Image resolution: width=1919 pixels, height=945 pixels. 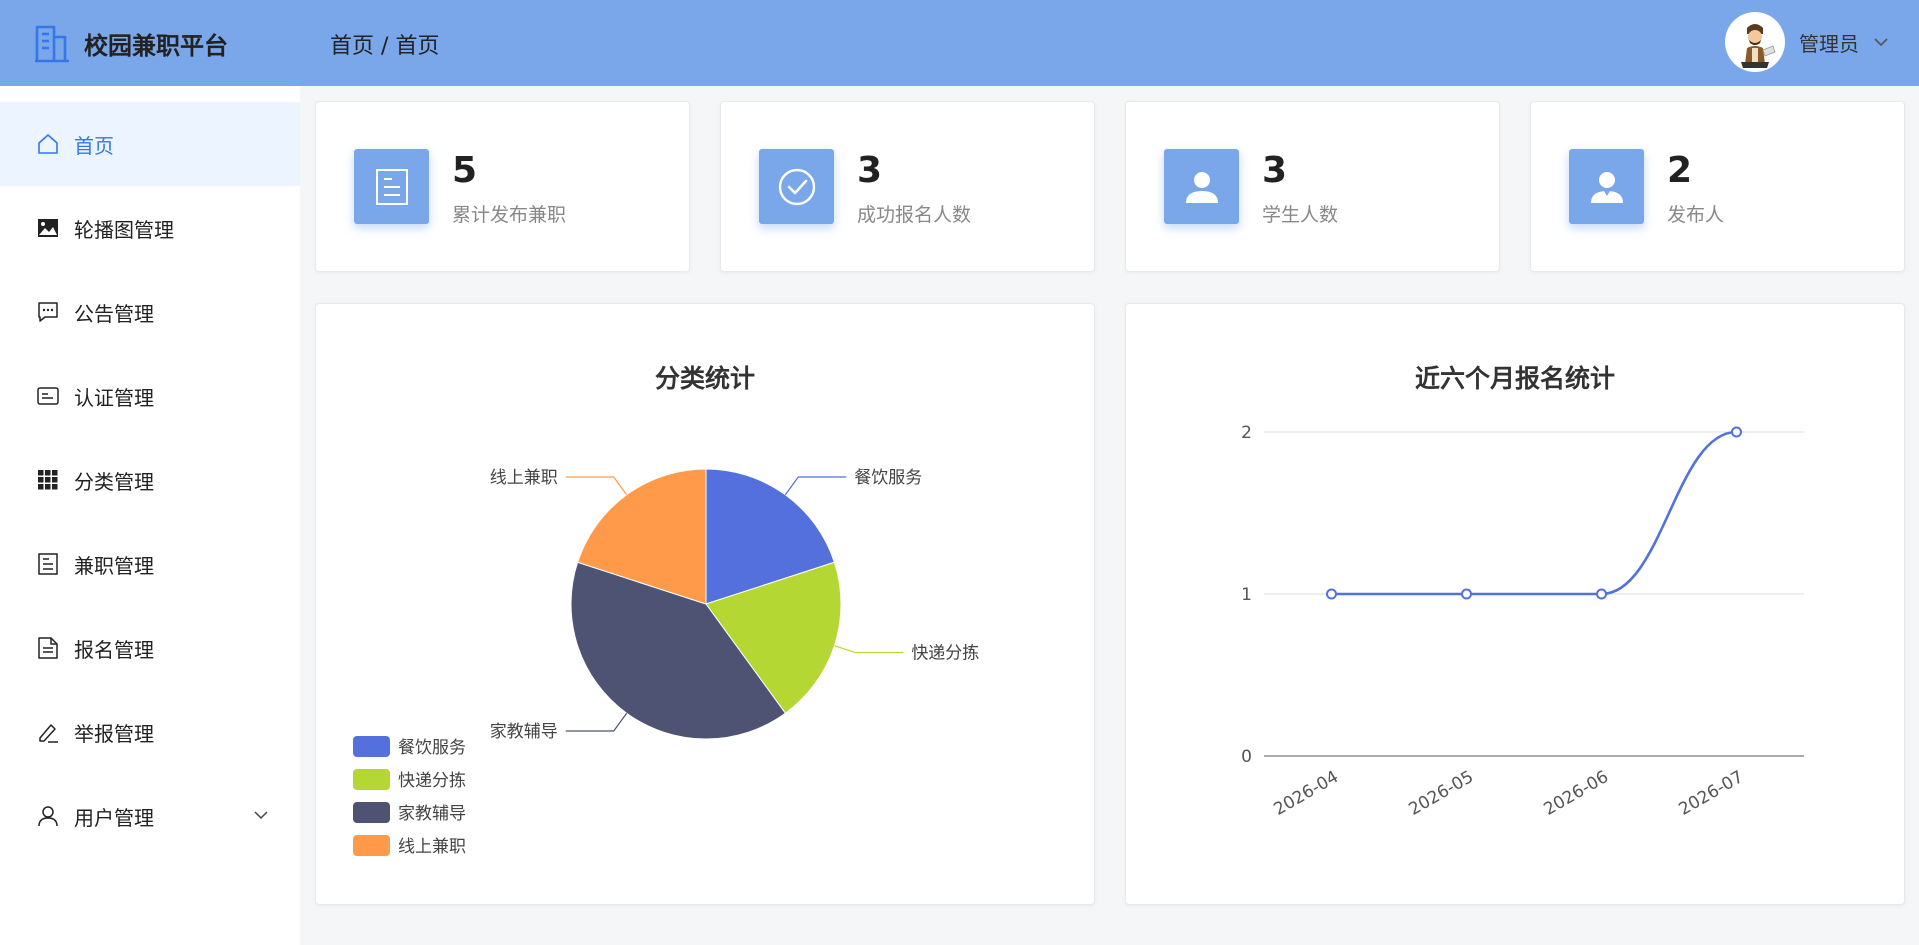 What do you see at coordinates (114, 481) in the screenshot?
I see `sidebar-item-label: 分类管理` at bounding box center [114, 481].